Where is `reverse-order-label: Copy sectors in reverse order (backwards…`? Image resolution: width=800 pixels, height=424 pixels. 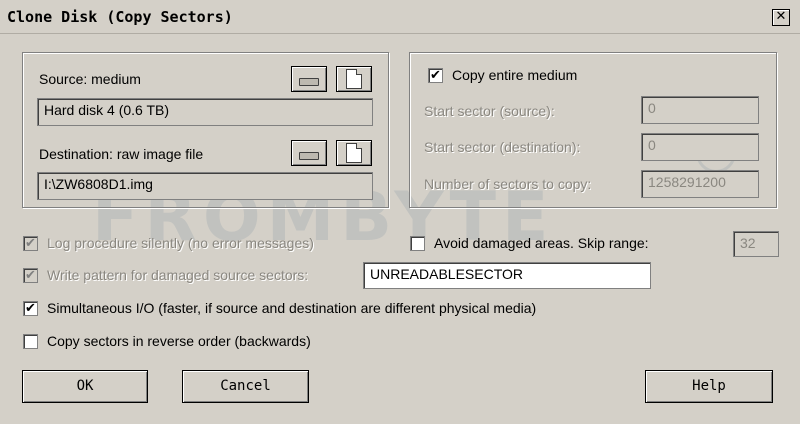
reverse-order-label: Copy sectors in reverse order (backwards… is located at coordinates (179, 341).